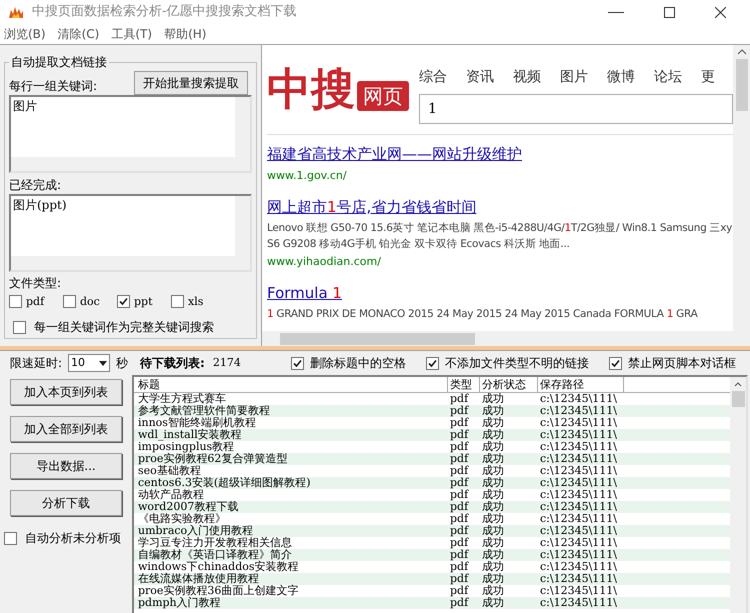 The width and height of the screenshot is (750, 613). I want to click on column-header: 标题, so click(291, 384).